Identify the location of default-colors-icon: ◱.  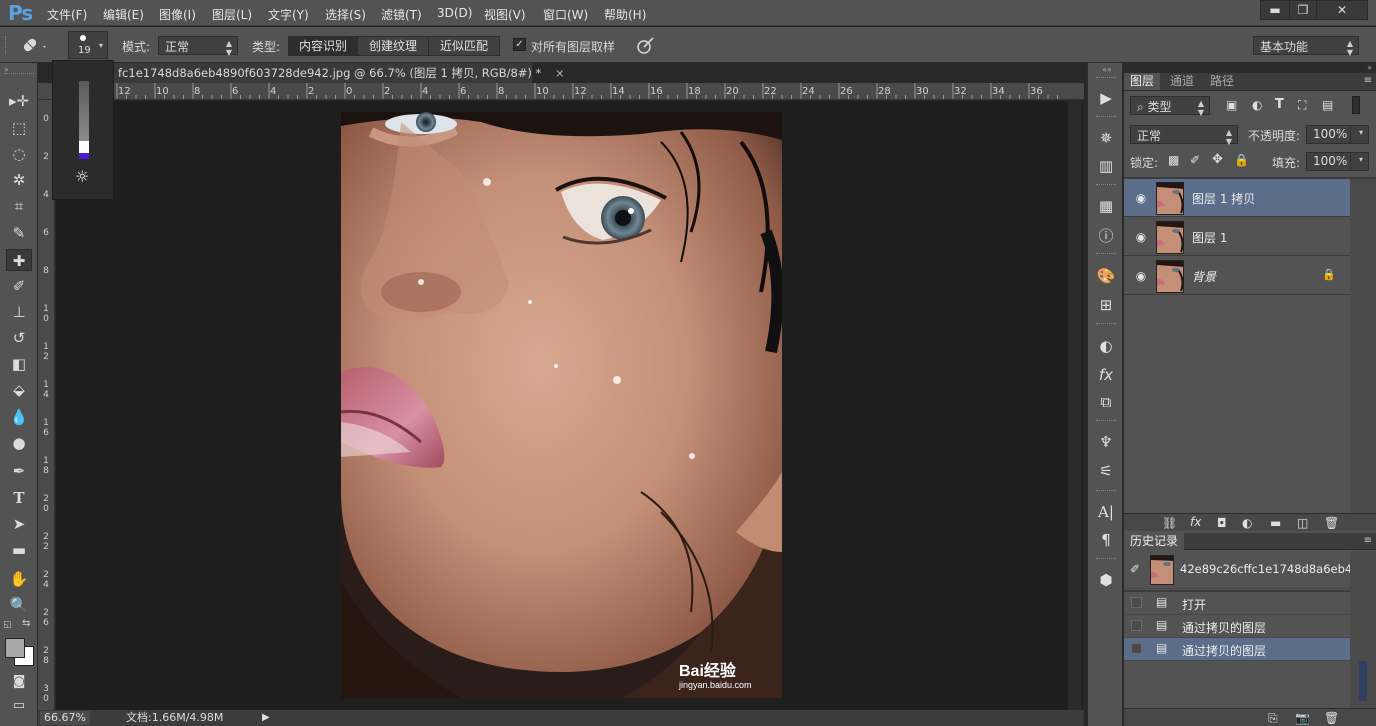
(7, 625).